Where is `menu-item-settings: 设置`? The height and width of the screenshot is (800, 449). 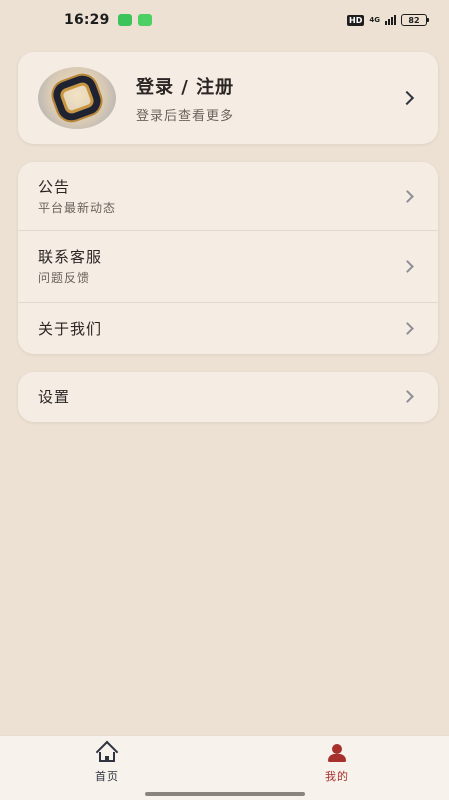 menu-item-settings: 设置 is located at coordinates (228, 397).